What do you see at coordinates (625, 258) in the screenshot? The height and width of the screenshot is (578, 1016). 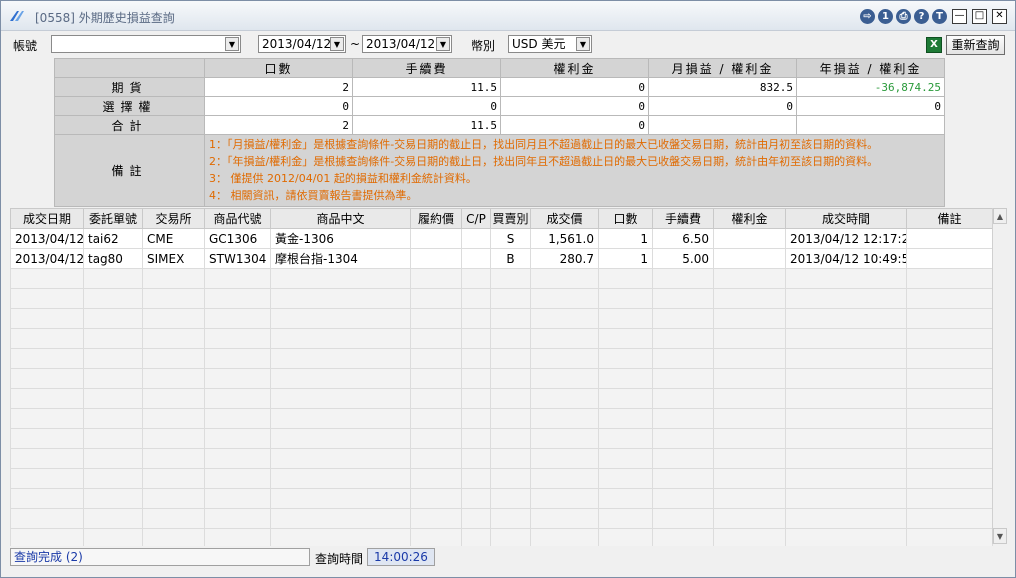 I see `lots-cell: 1` at bounding box center [625, 258].